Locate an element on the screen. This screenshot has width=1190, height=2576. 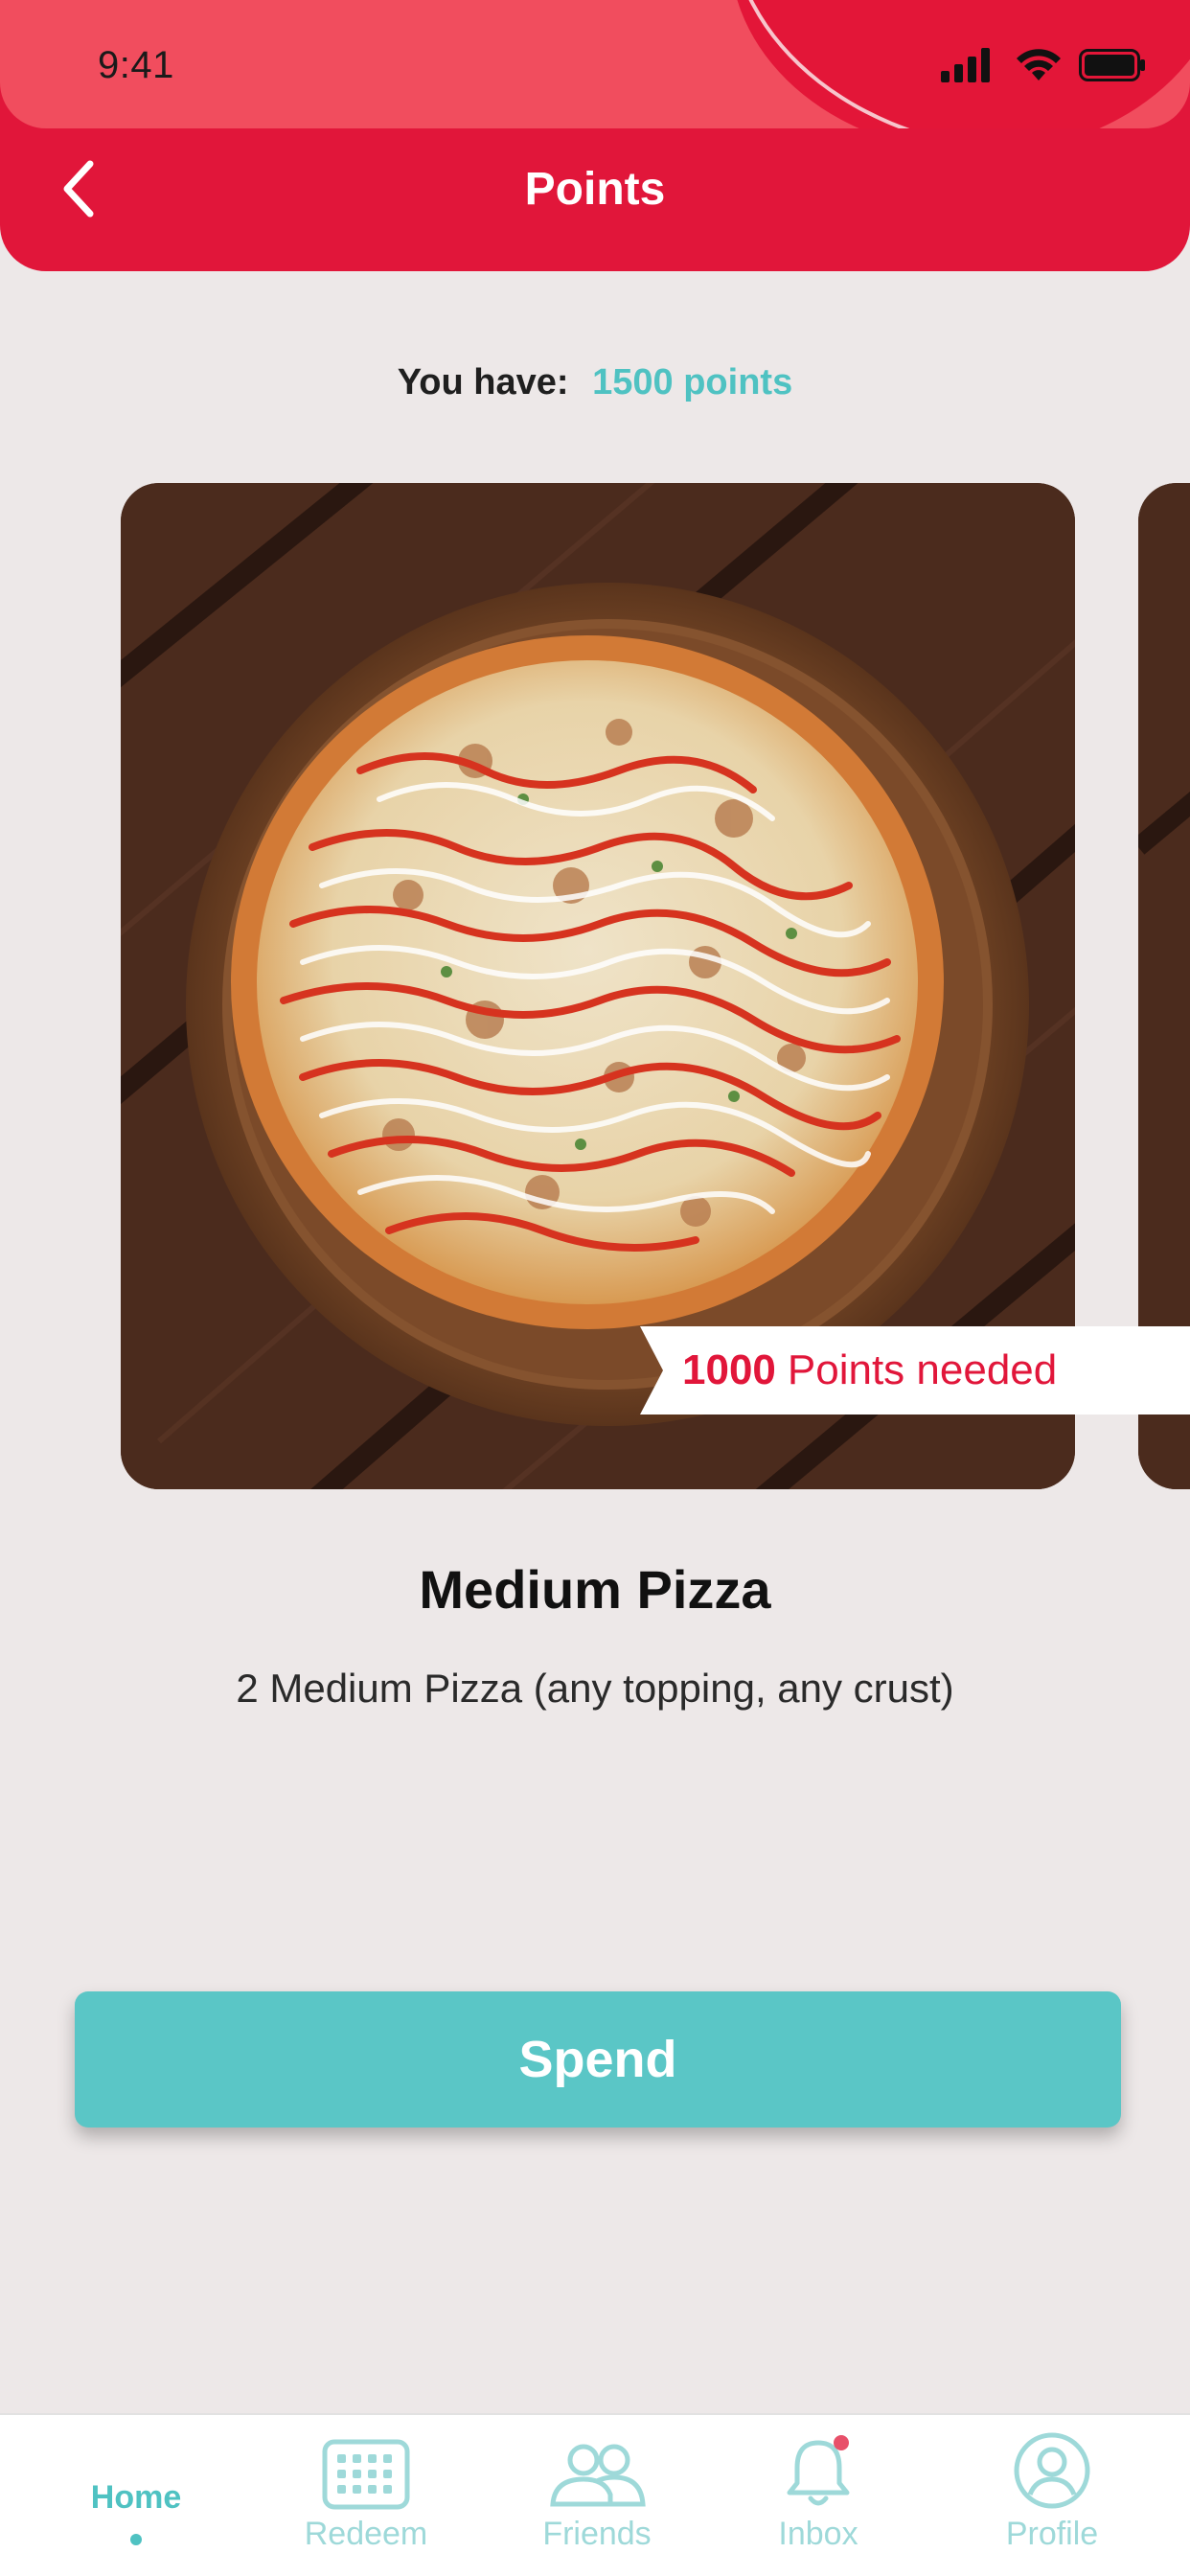
users-icon is located at coordinates (598, 2475).